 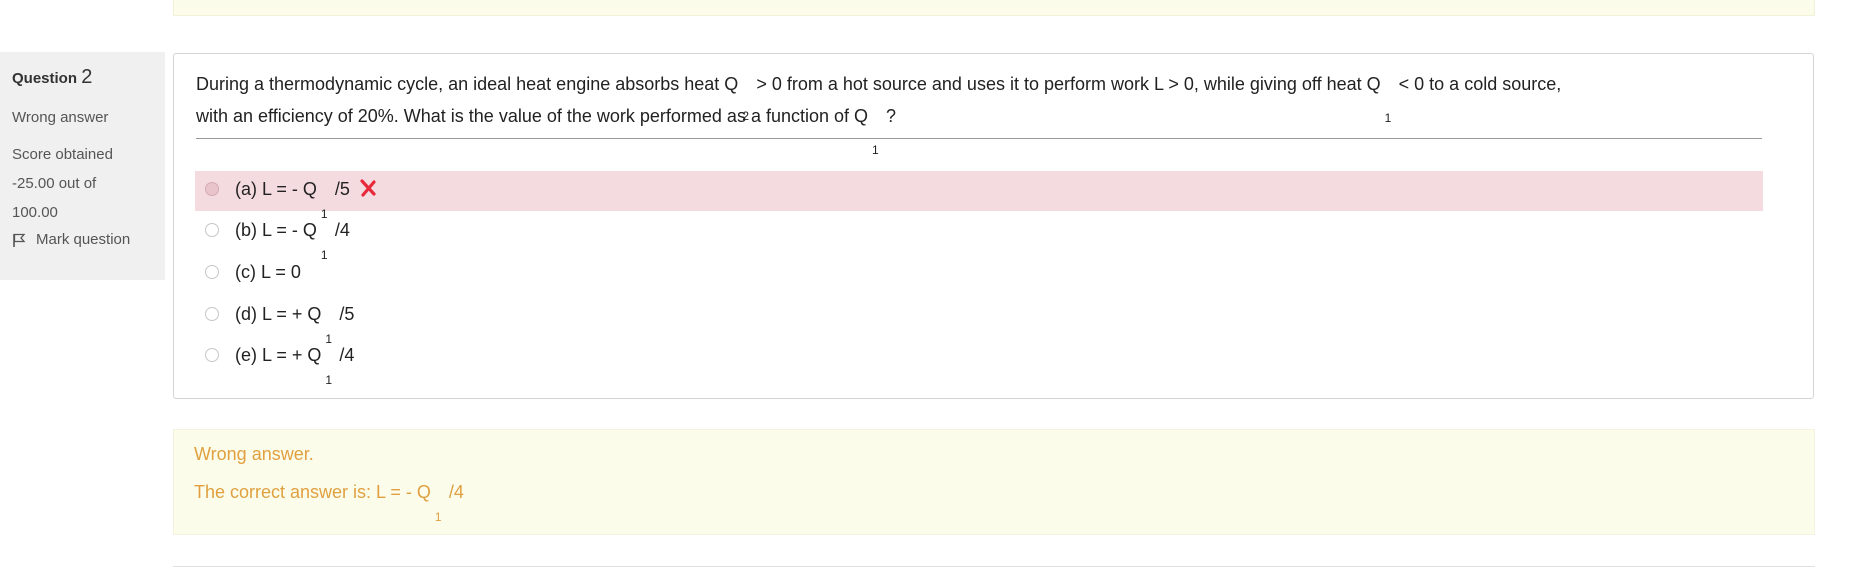 What do you see at coordinates (35, 212) in the screenshot?
I see `score-max: 100.00` at bounding box center [35, 212].